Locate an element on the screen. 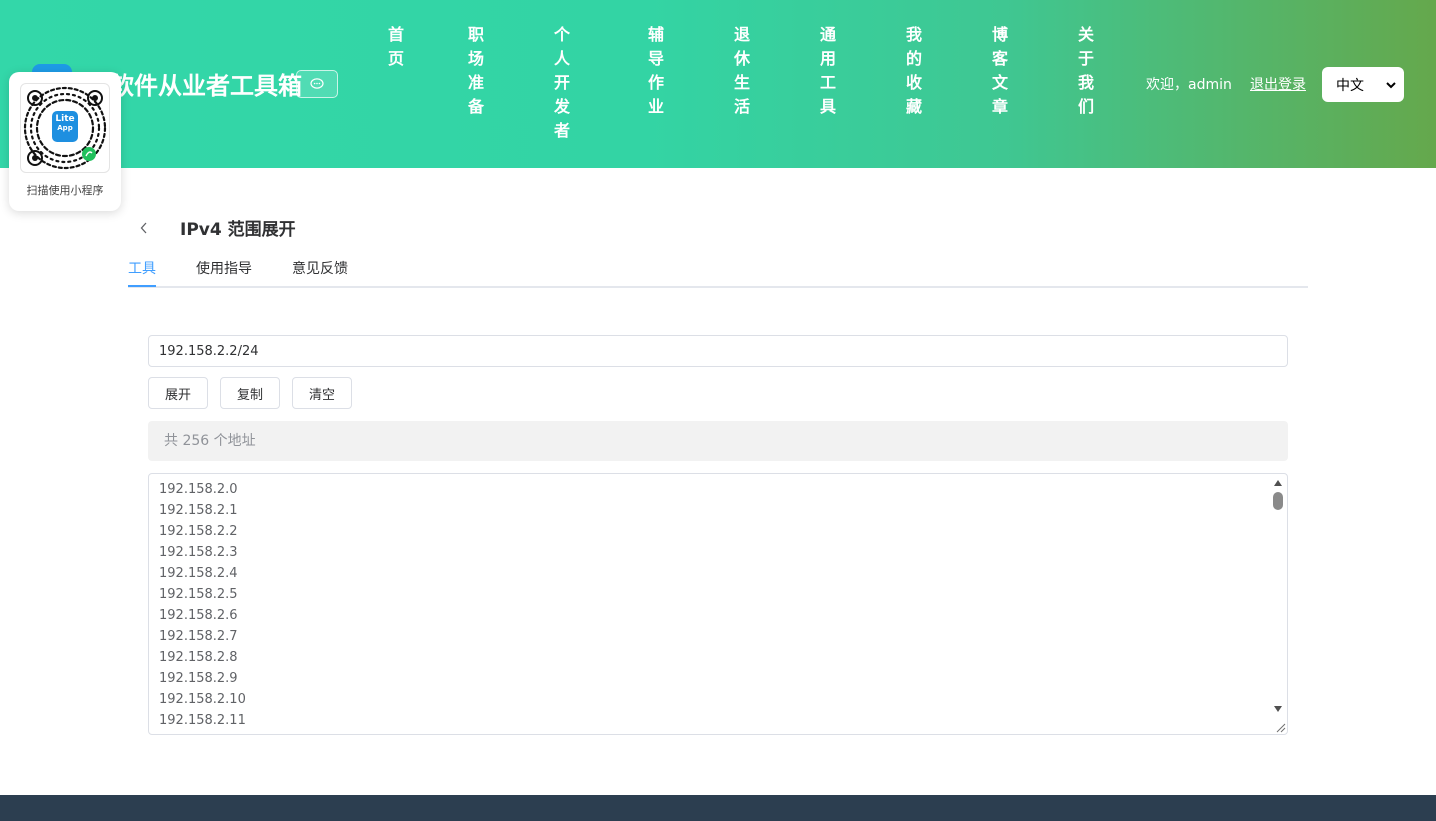 This screenshot has width=1436, height=821. vertical-scrollbar is located at coordinates (1278, 595).